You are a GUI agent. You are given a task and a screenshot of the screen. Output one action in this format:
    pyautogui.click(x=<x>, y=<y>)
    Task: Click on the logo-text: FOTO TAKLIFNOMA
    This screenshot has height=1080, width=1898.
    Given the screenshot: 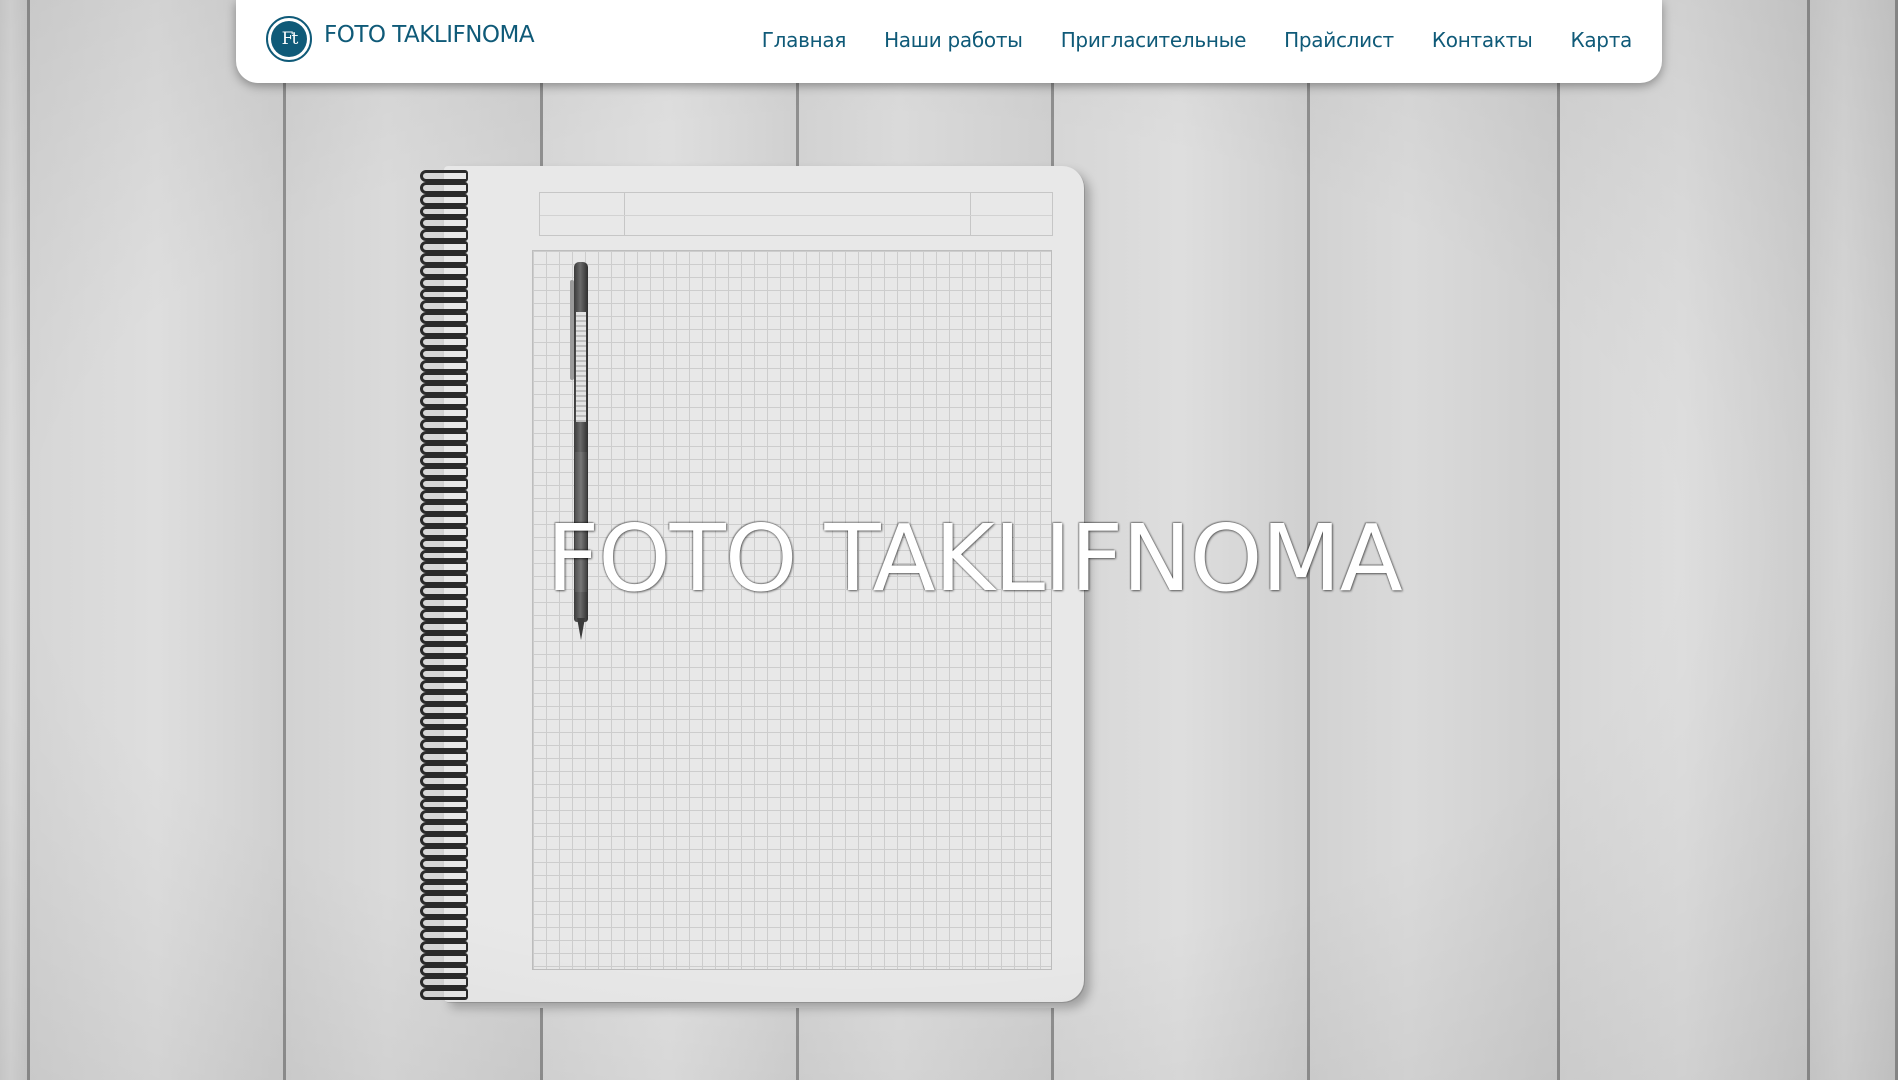 What is the action you would take?
    pyautogui.click(x=429, y=35)
    